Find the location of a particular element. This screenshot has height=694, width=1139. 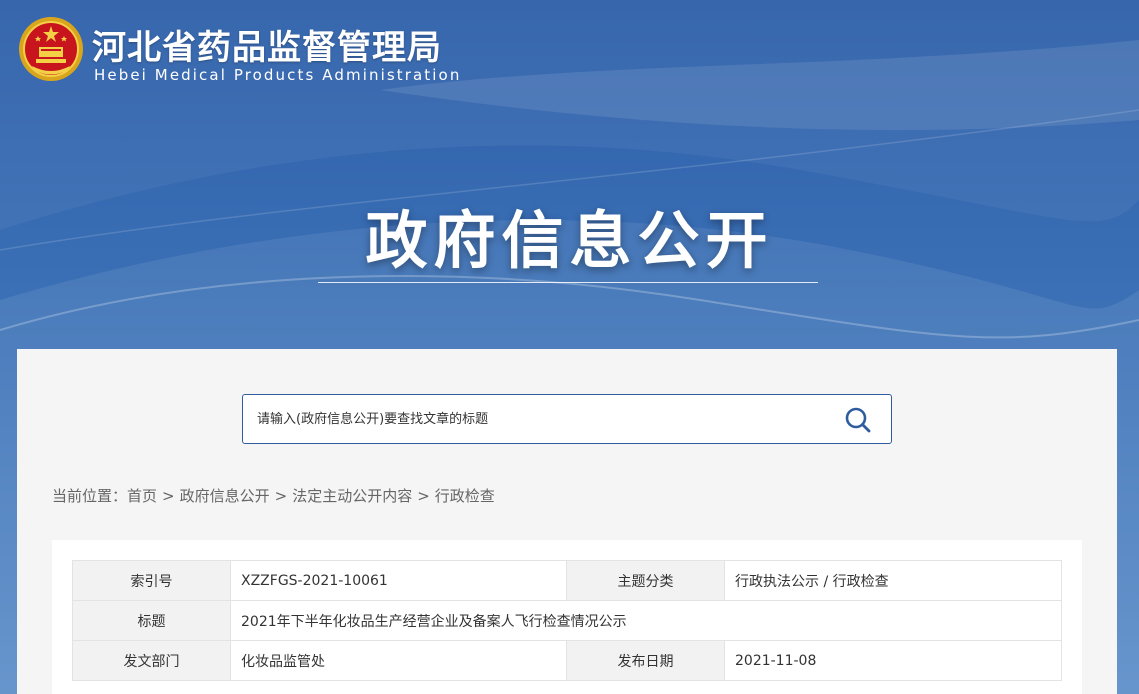

index-number-value: XZZFGS-2021-10061 is located at coordinates (398, 580).